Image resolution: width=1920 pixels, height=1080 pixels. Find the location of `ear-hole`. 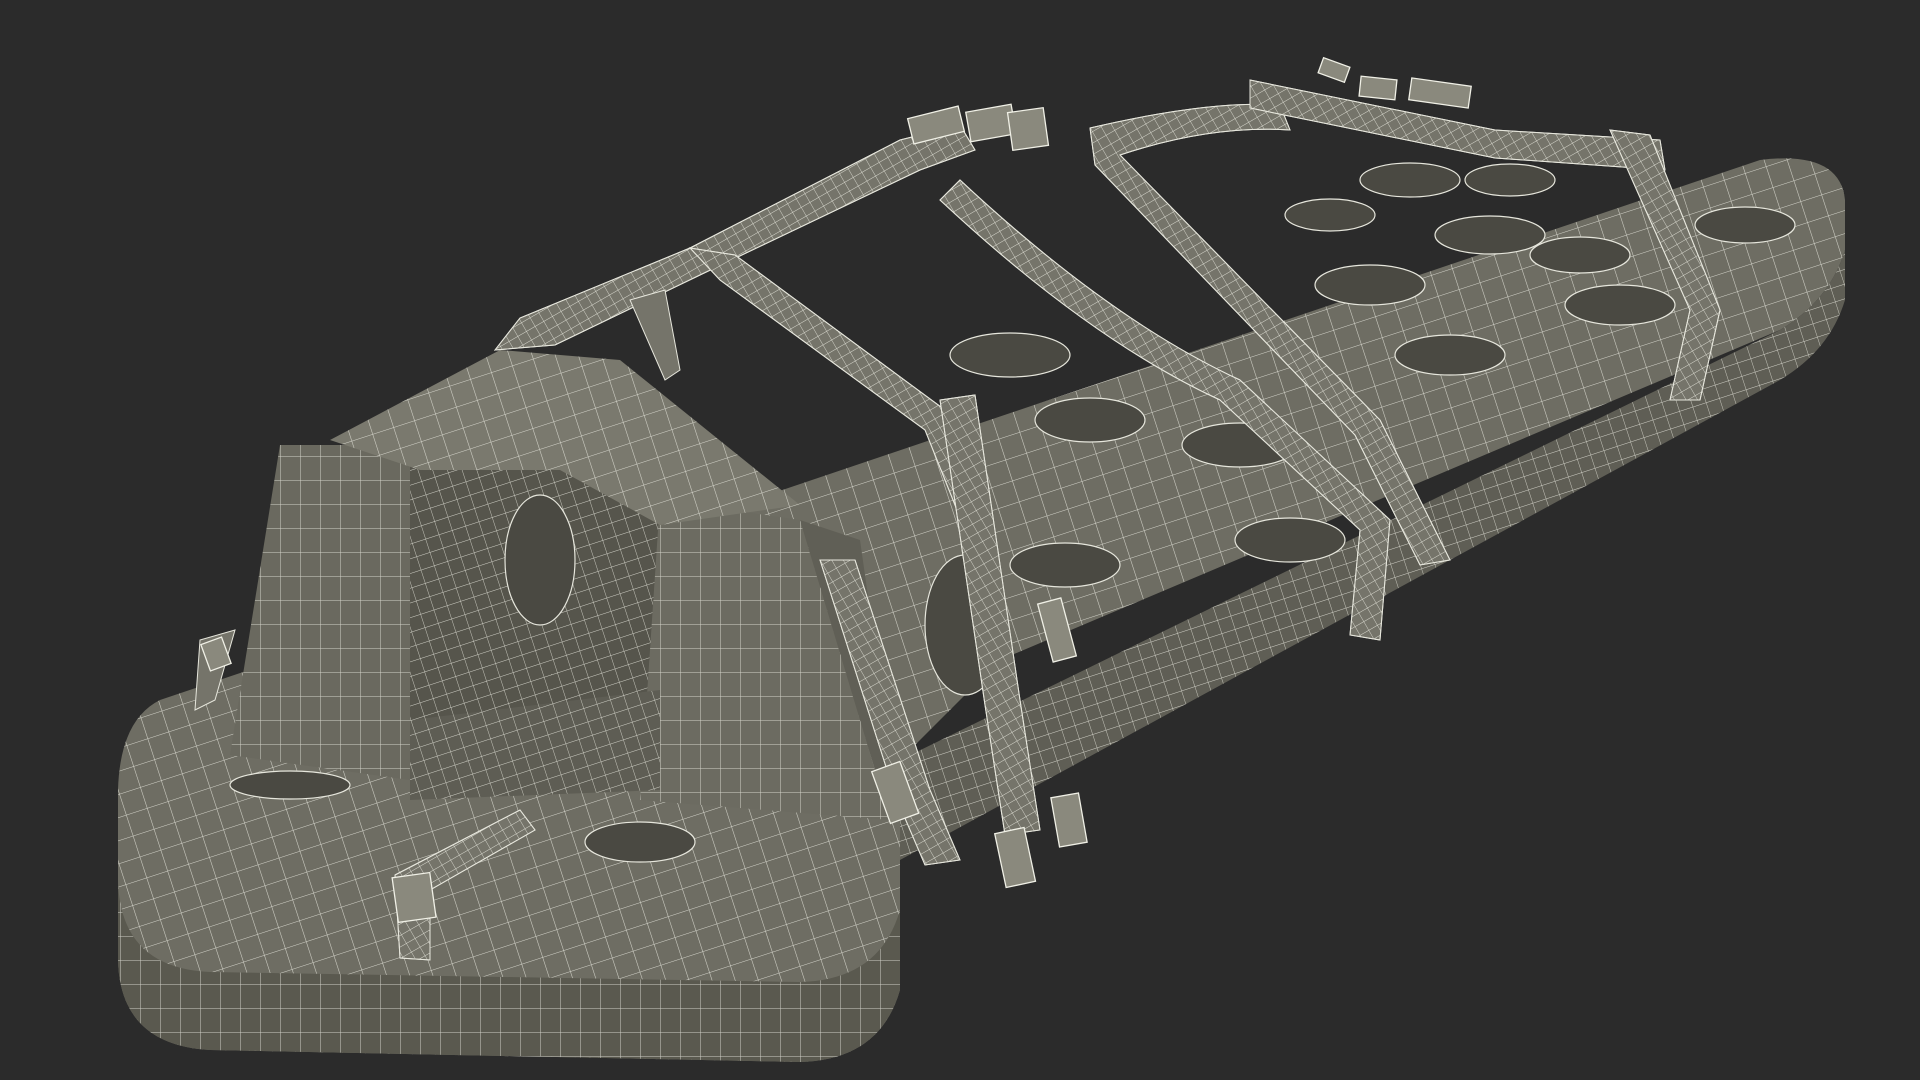

ear-hole is located at coordinates (540, 560).